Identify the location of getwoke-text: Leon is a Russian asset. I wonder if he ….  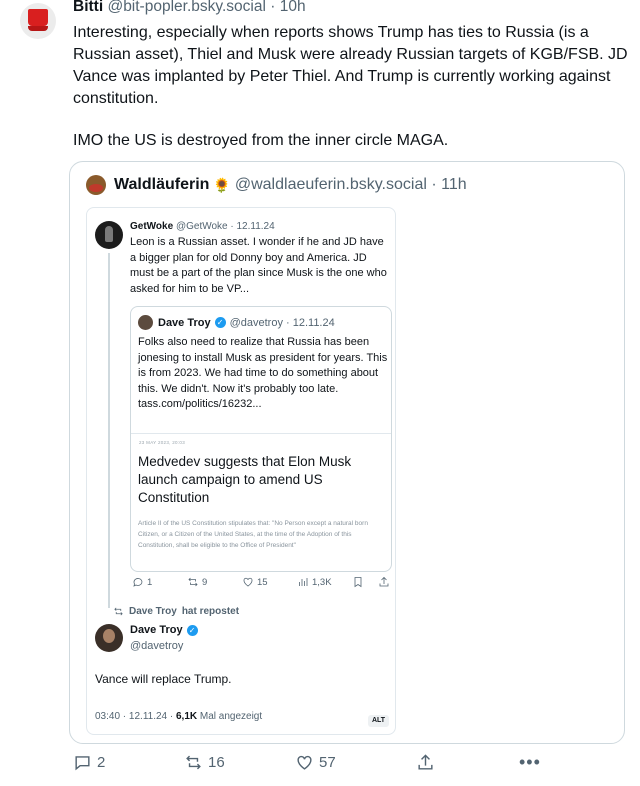
(258, 265).